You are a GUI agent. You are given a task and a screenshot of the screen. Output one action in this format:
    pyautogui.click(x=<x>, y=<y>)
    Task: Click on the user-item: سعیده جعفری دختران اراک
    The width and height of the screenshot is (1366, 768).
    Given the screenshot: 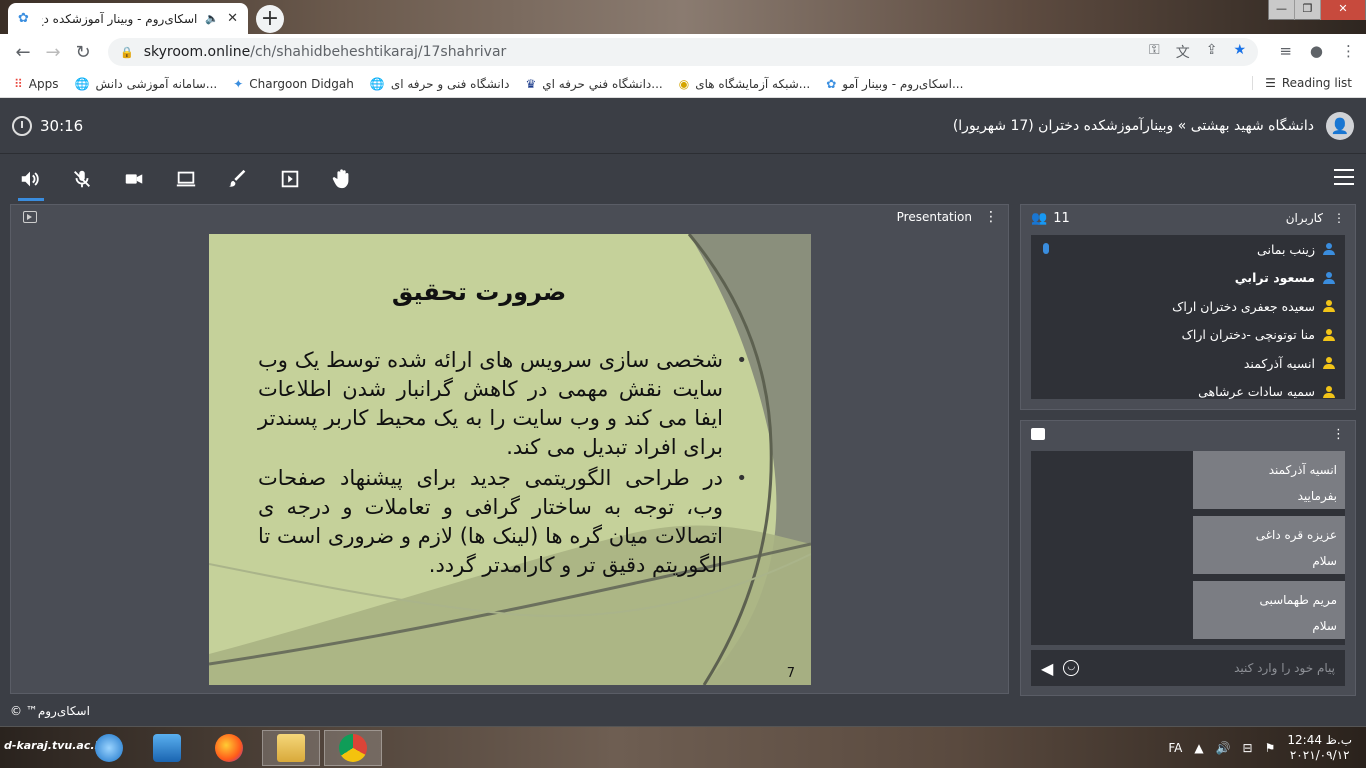 What is the action you would take?
    pyautogui.click(x=1188, y=306)
    